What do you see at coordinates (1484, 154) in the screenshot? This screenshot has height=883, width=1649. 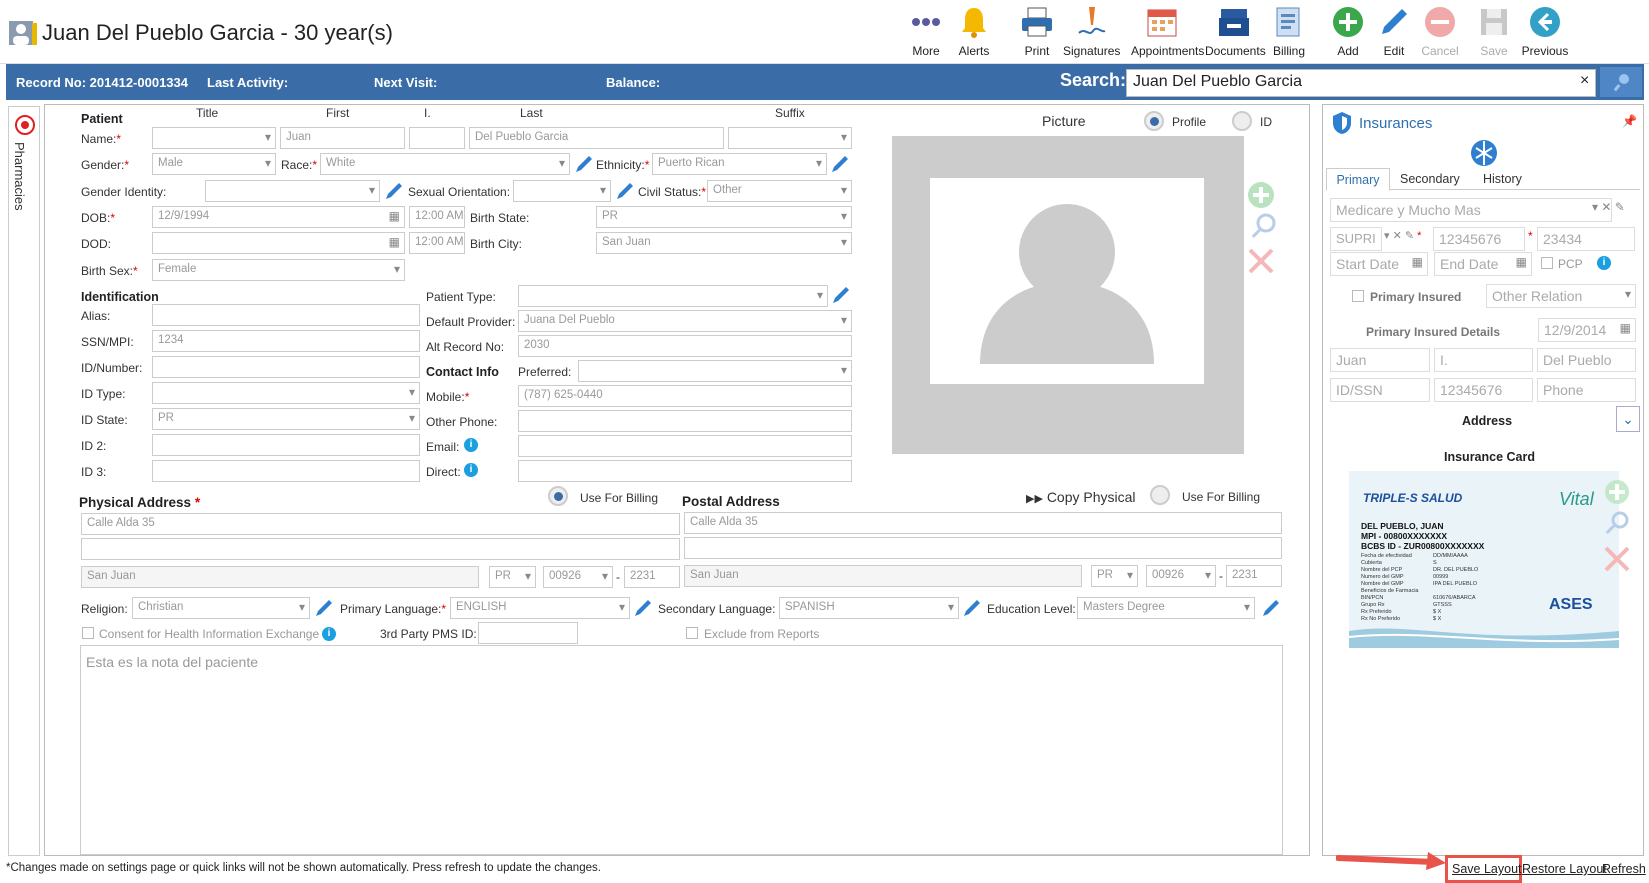 I see `insurance-globe-icon` at bounding box center [1484, 154].